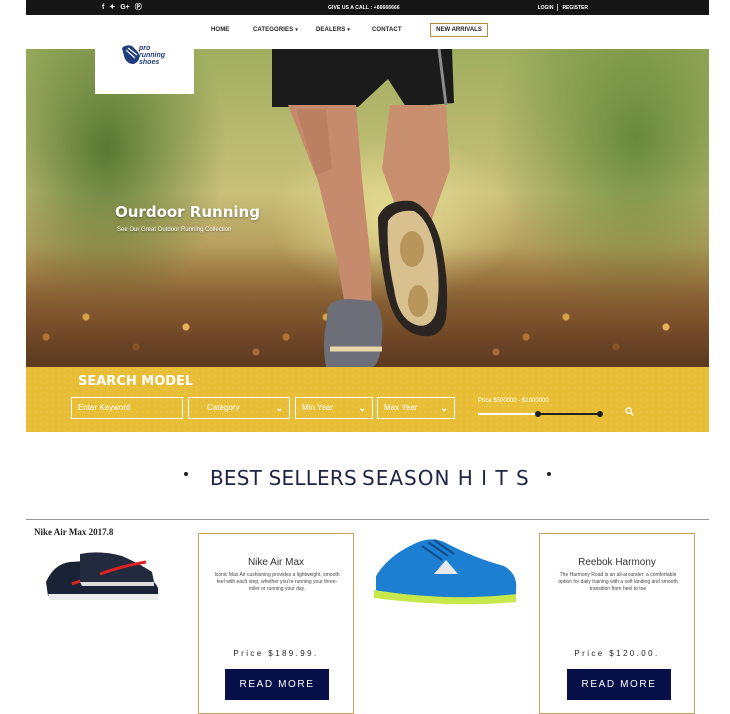  What do you see at coordinates (617, 562) in the screenshot?
I see `product-title: Reebok Harmony` at bounding box center [617, 562].